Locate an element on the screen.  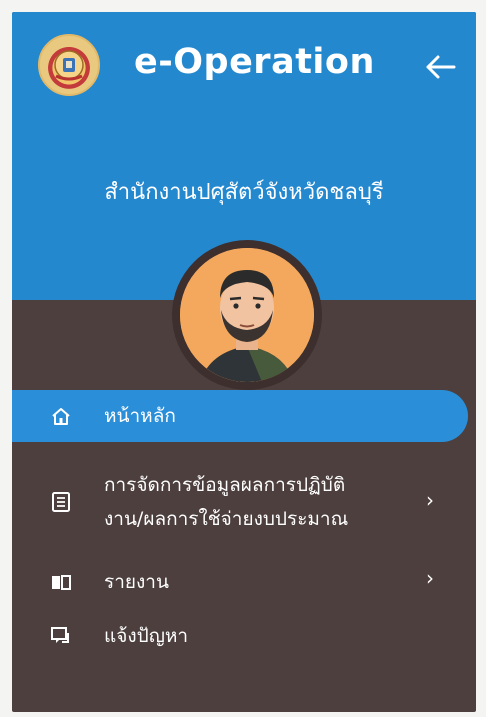
menu-item-label-line1: การจัดการข้อมูลผลการปฏิบัติ is located at coordinates (225, 485).